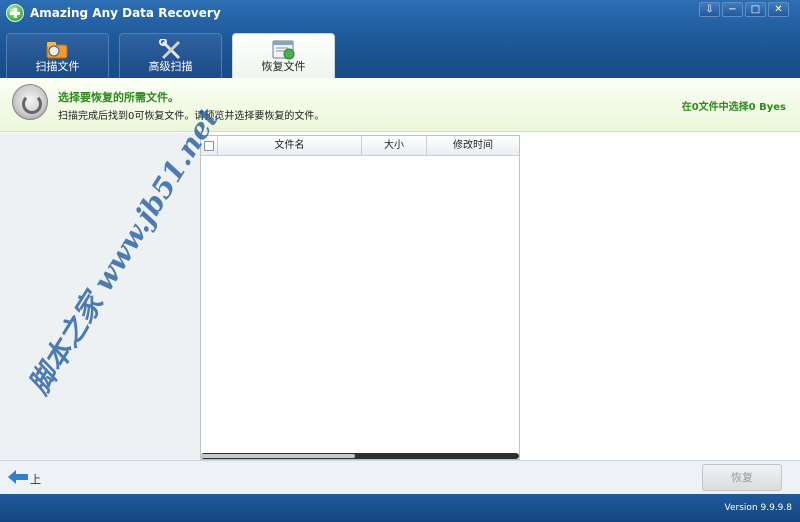  What do you see at coordinates (57, 55) in the screenshot?
I see `tab-scan-files: 扫描文件` at bounding box center [57, 55].